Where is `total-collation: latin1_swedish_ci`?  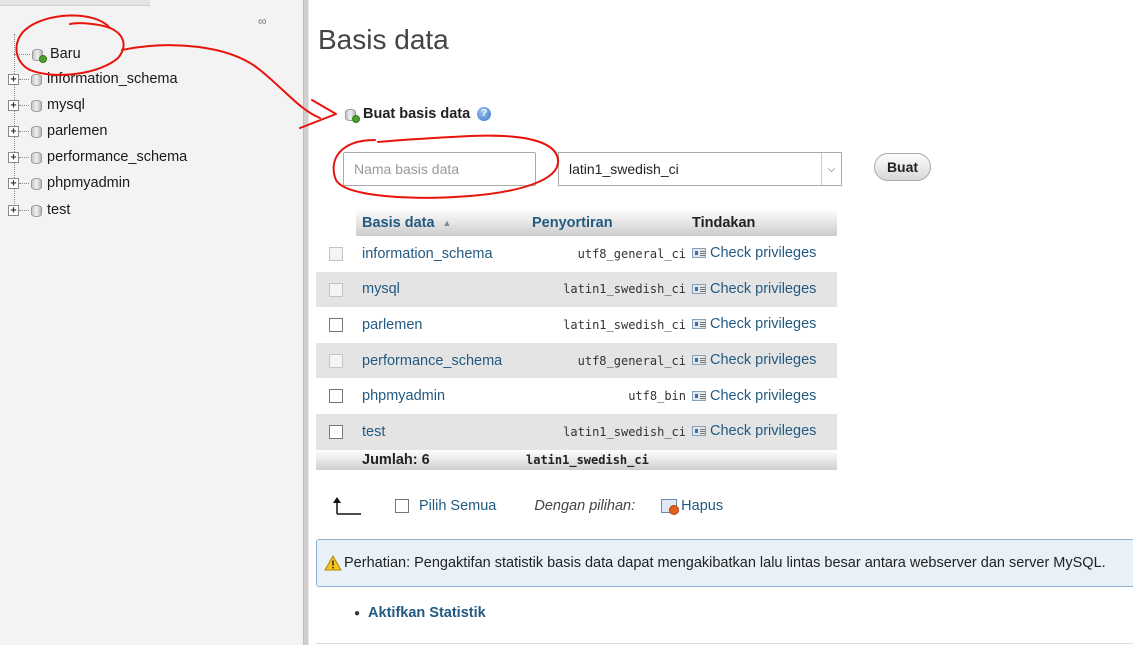
total-collation: latin1_swedish_ci is located at coordinates (609, 459).